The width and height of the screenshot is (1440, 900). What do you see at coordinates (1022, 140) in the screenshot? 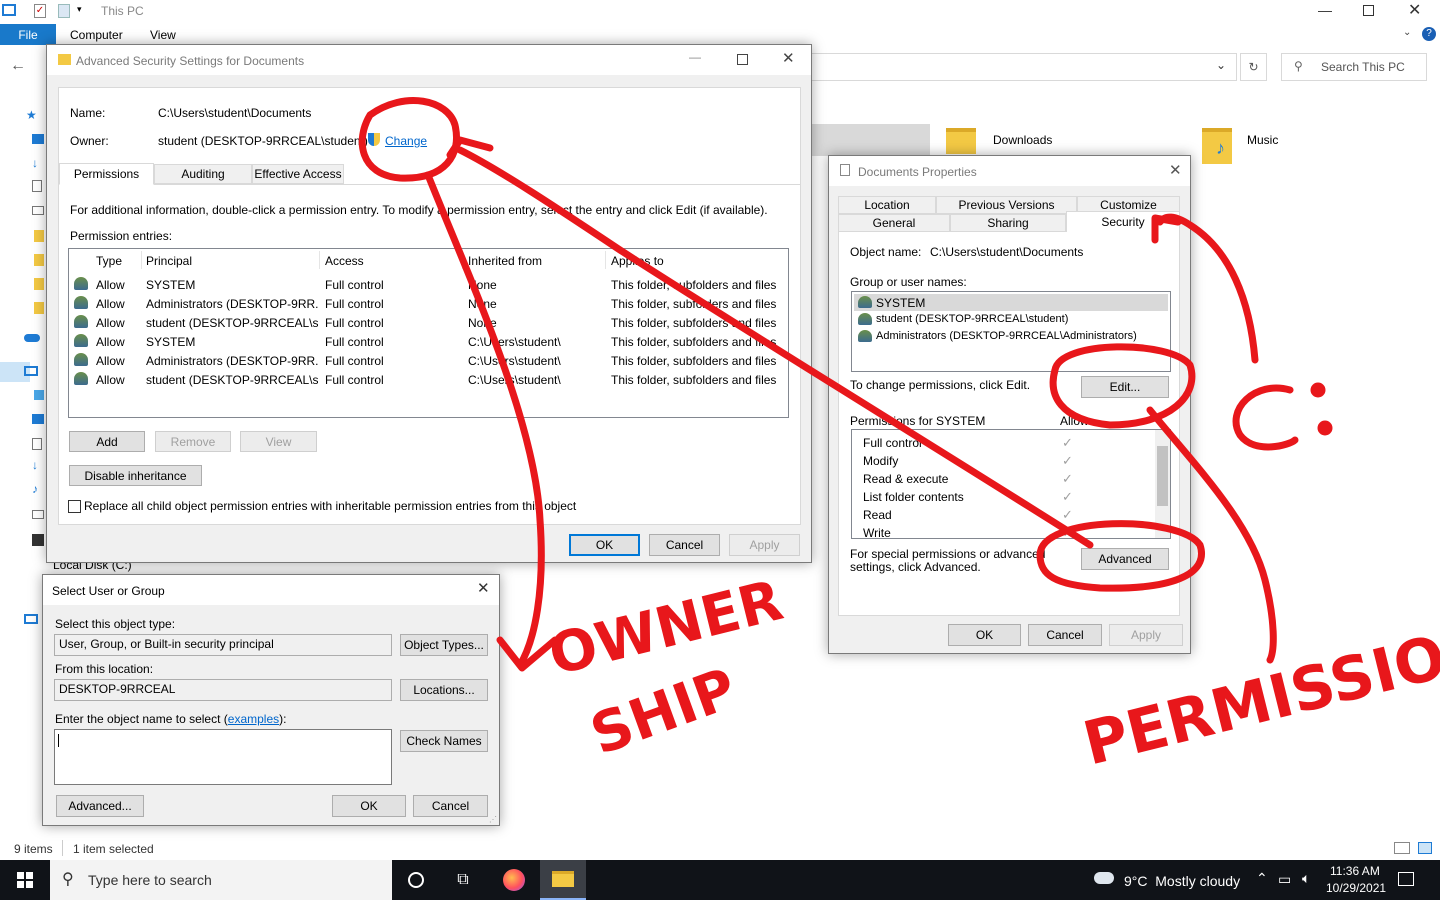
I see `downloads-folder-label: Downloads` at bounding box center [1022, 140].